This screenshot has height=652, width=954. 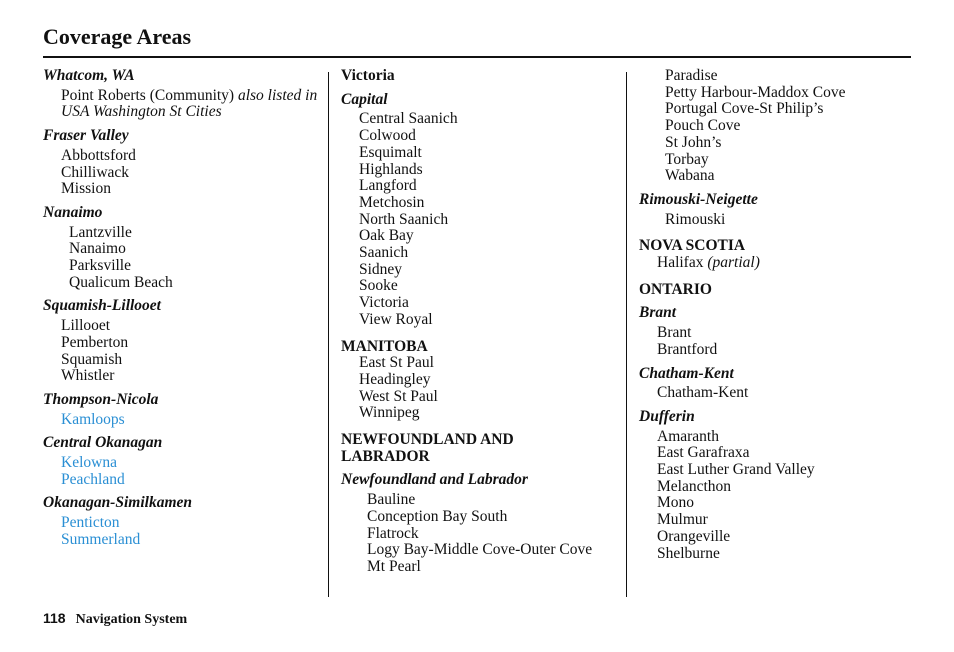 I want to click on list-item: Chilliwack, so click(x=95, y=172).